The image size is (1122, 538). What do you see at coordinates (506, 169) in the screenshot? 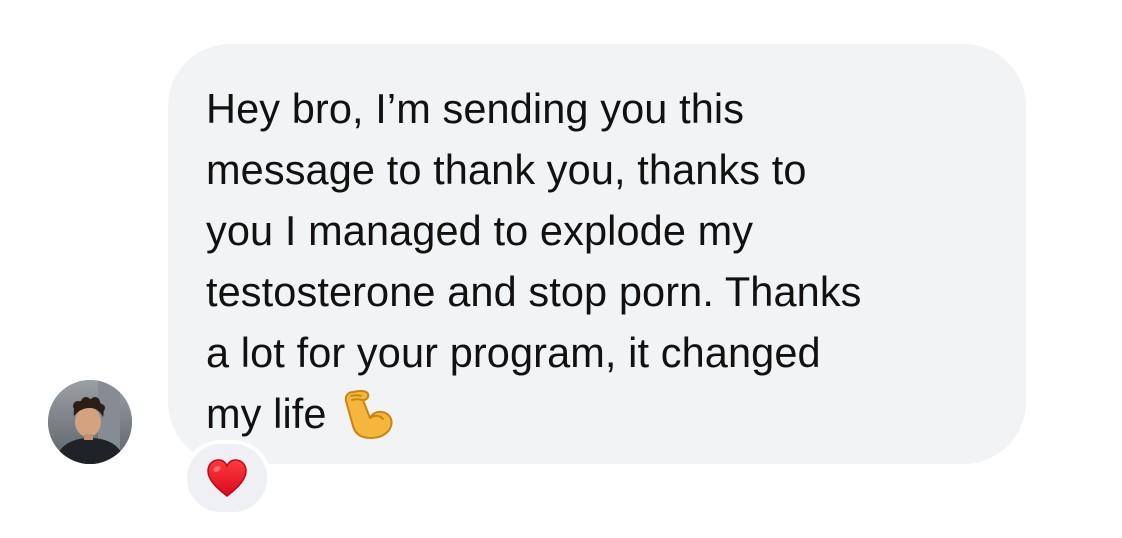
I see `message-line: message to thank you, thanks to` at bounding box center [506, 169].